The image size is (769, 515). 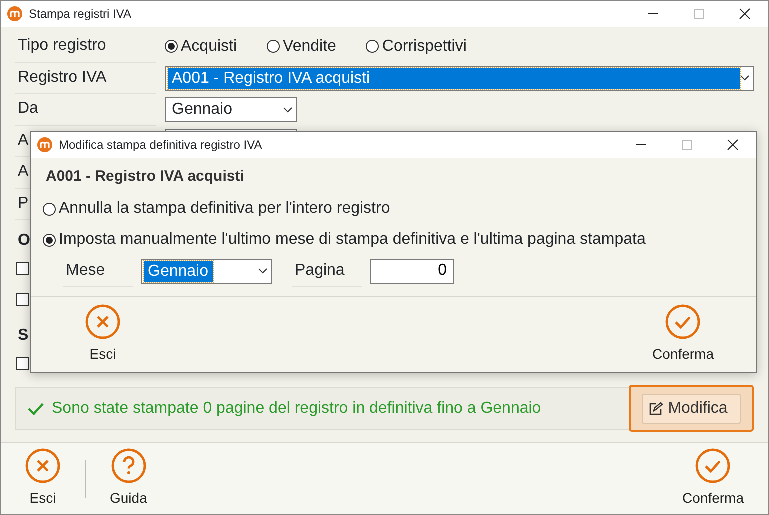 I want to click on field-label: Tipo registro, so click(x=85, y=46).